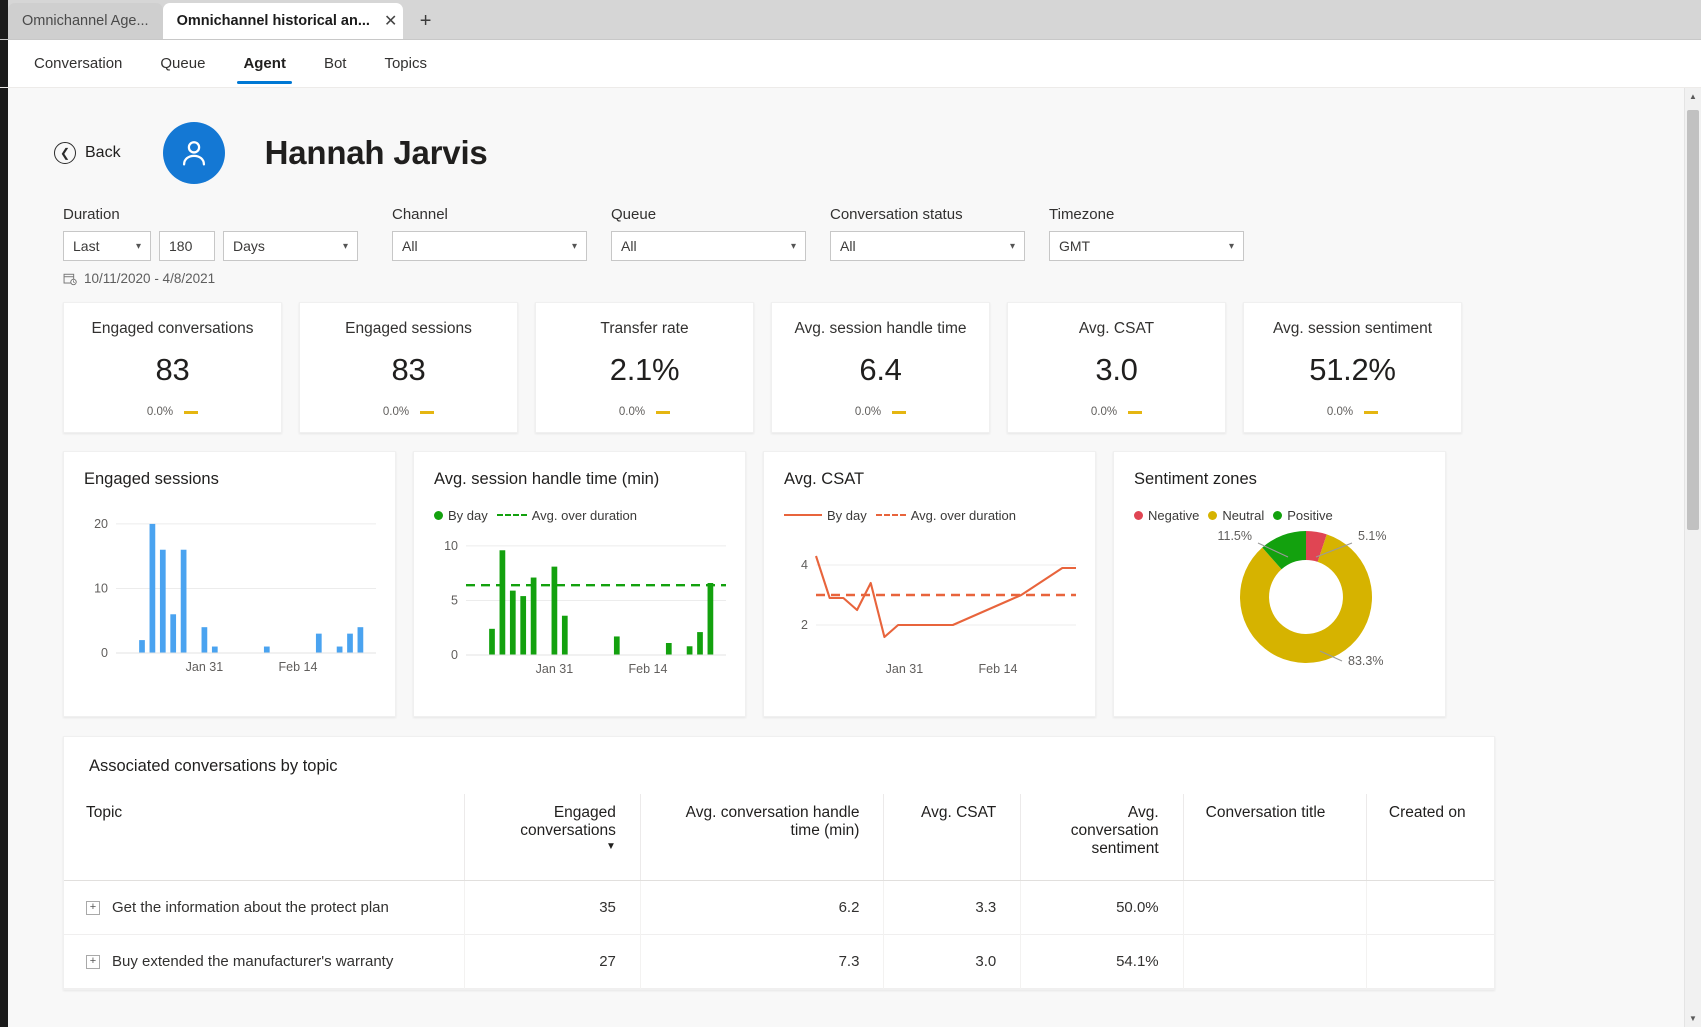 Image resolution: width=1701 pixels, height=1027 pixels. What do you see at coordinates (150, 278) in the screenshot?
I see `date-range-label: 10/11/2020 - 4/8/2021` at bounding box center [150, 278].